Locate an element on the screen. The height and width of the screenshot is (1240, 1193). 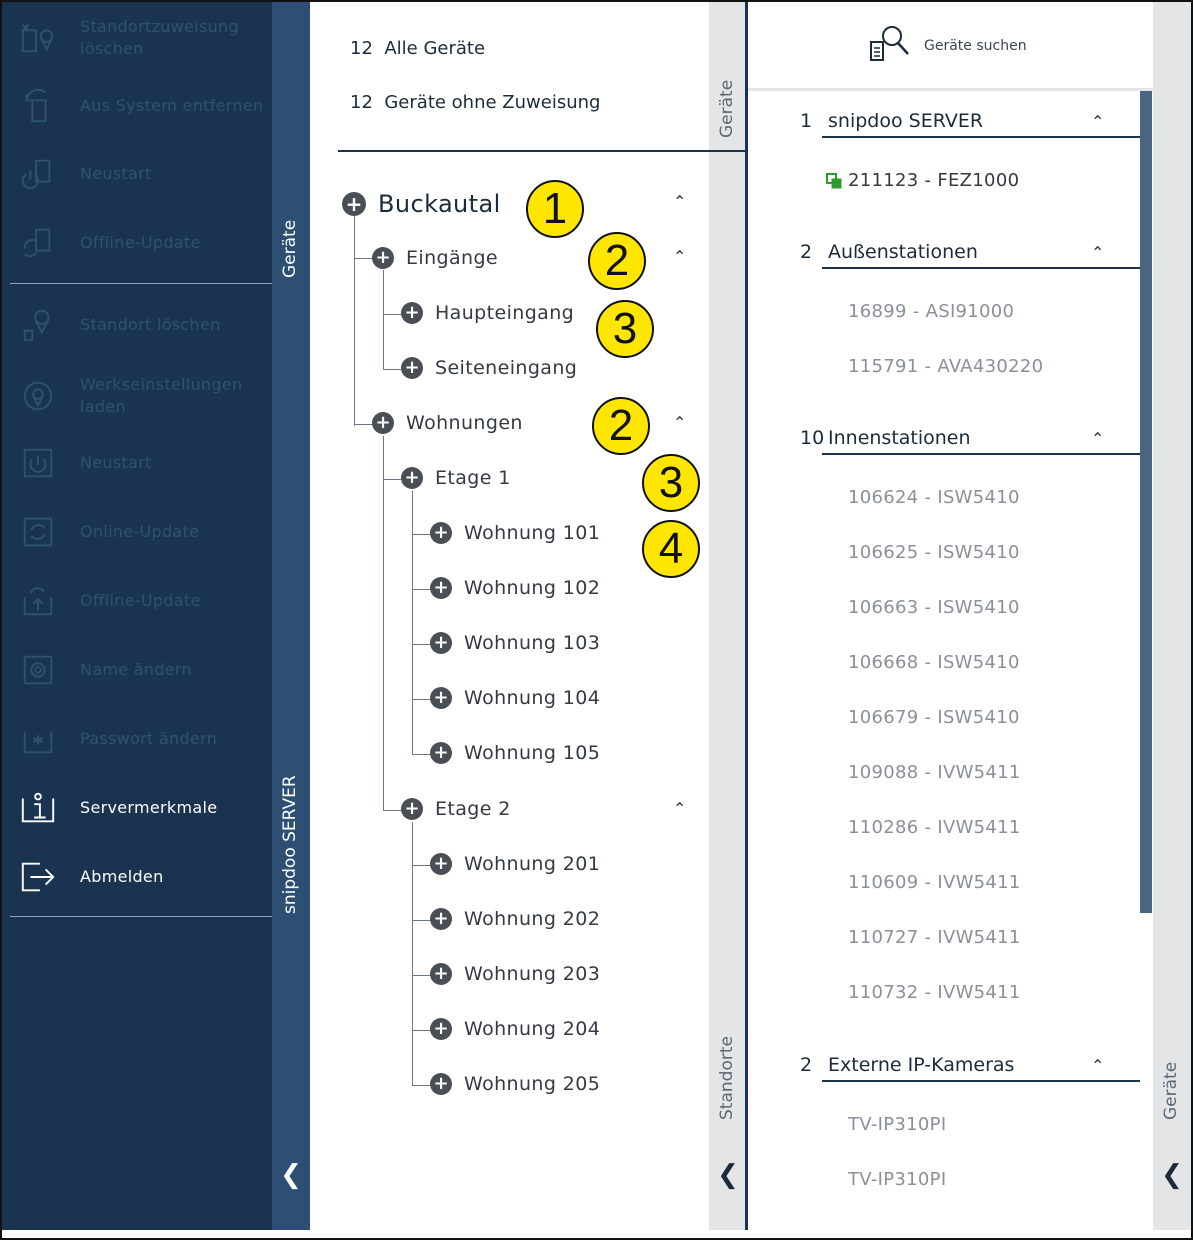
device-item: 110609 - IVW5411 is located at coordinates (934, 882).